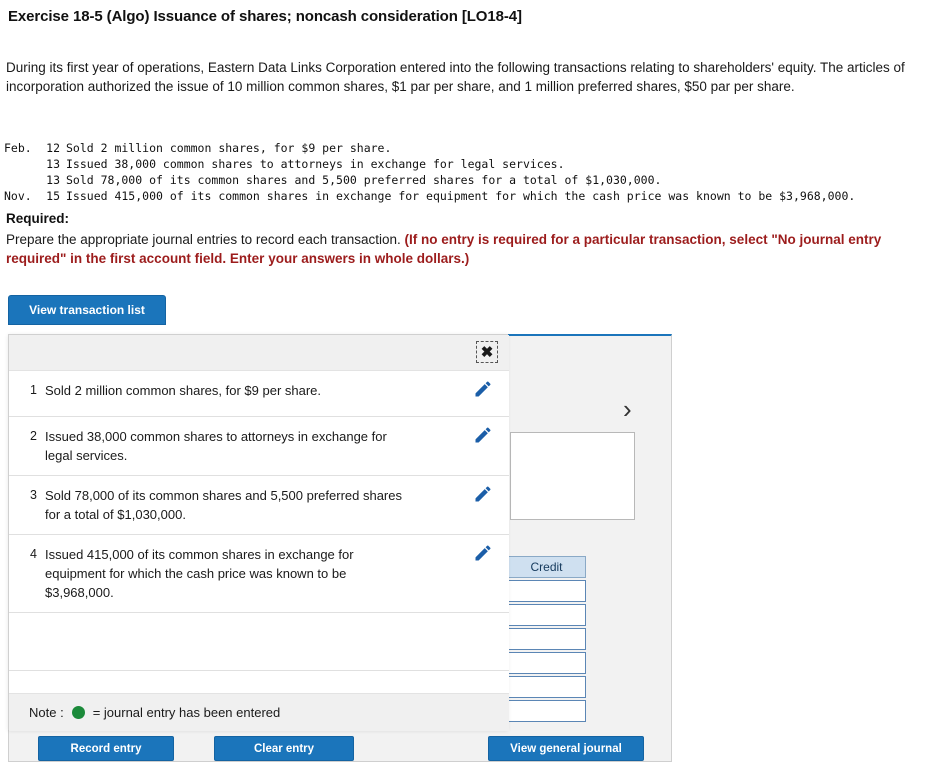  What do you see at coordinates (33, 495) in the screenshot?
I see `list-item-number: 3` at bounding box center [33, 495].